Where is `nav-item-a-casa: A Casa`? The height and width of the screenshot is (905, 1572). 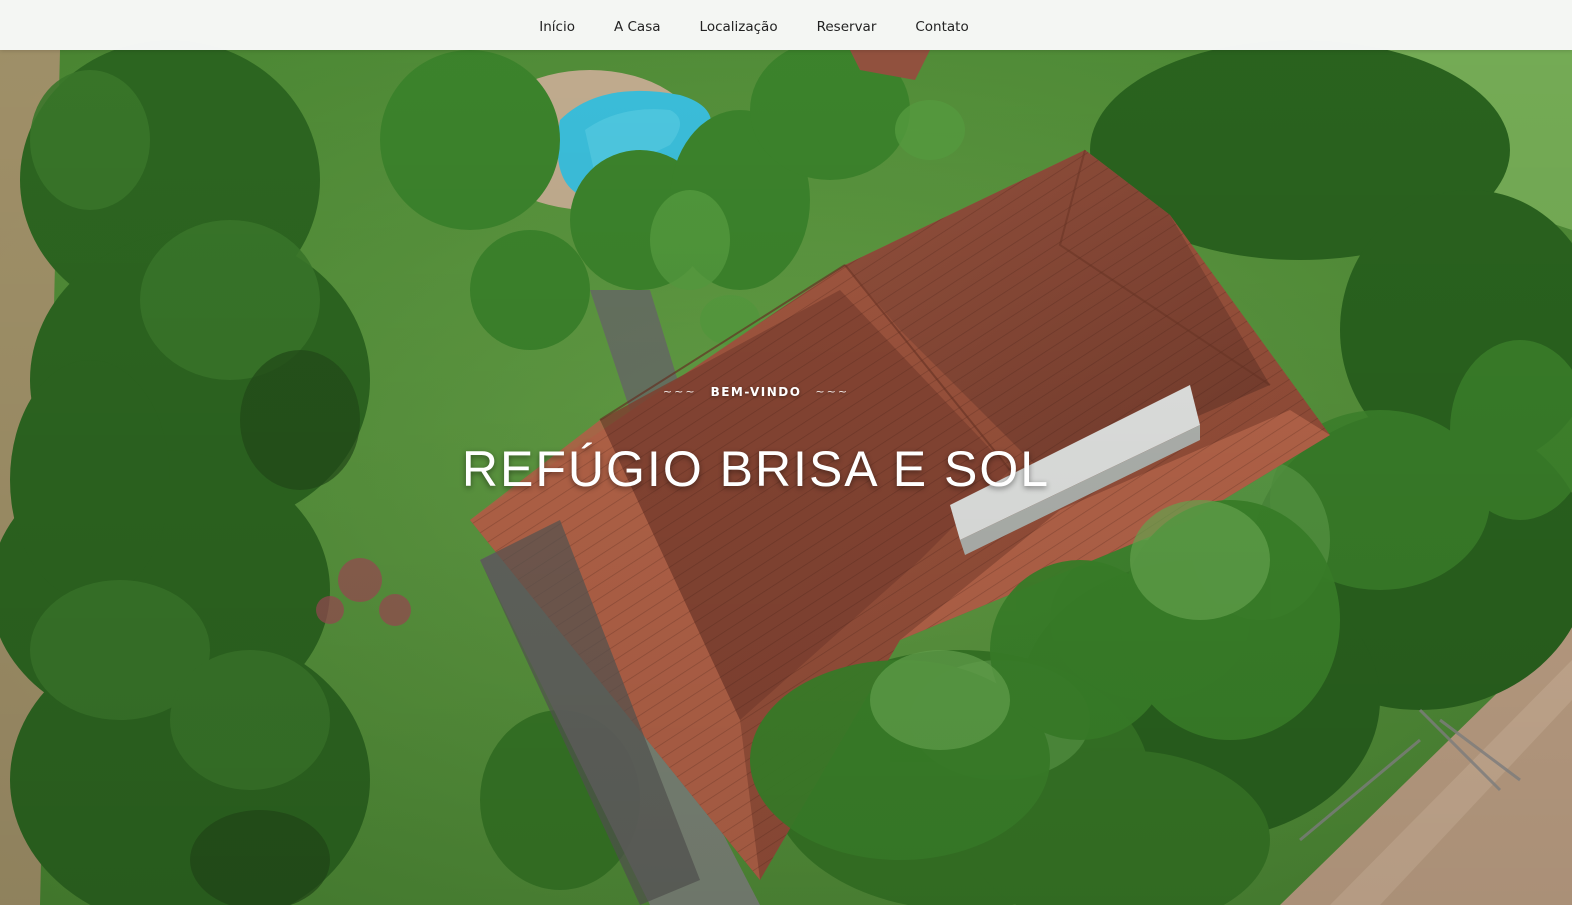
nav-item-a-casa: A Casa is located at coordinates (637, 25).